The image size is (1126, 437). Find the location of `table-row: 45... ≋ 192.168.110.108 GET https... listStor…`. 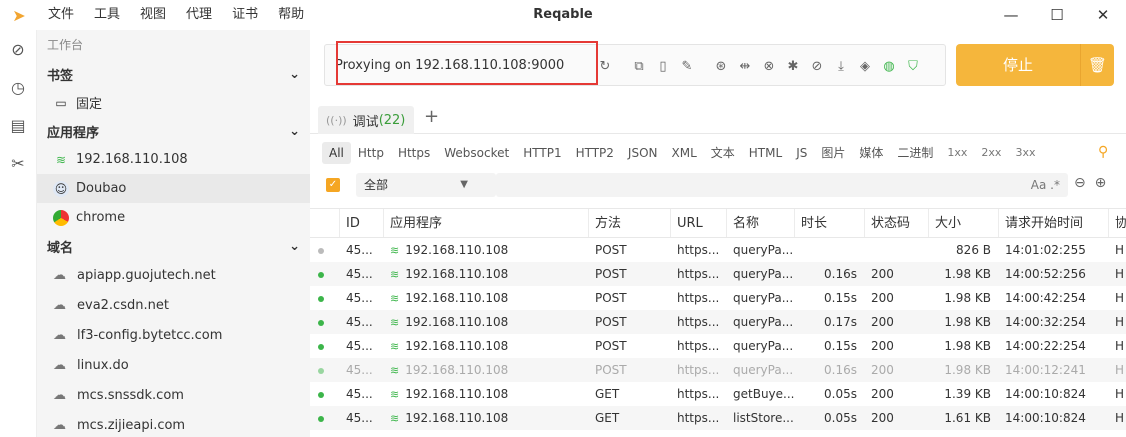

table-row: 45... ≋ 192.168.110.108 GET https... listStor… is located at coordinates (718, 418).